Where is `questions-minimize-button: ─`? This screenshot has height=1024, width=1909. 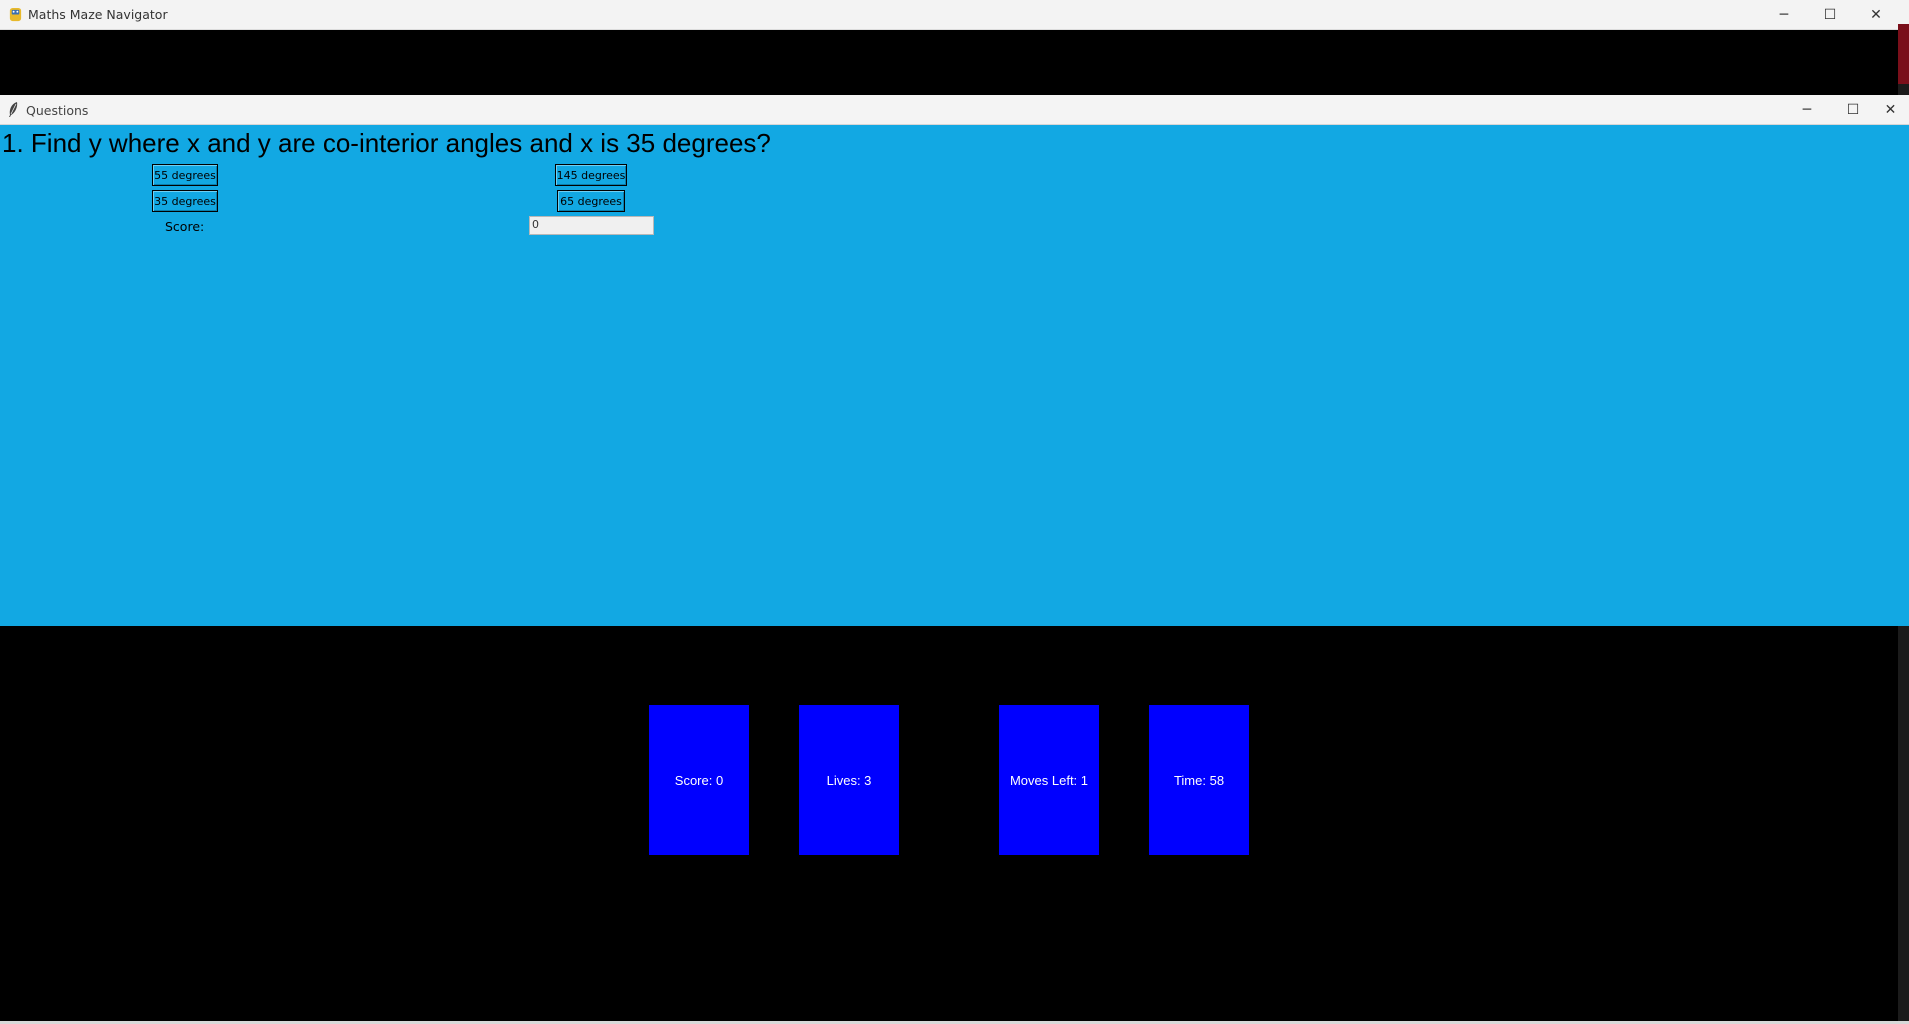
questions-minimize-button: ─ is located at coordinates (1807, 110).